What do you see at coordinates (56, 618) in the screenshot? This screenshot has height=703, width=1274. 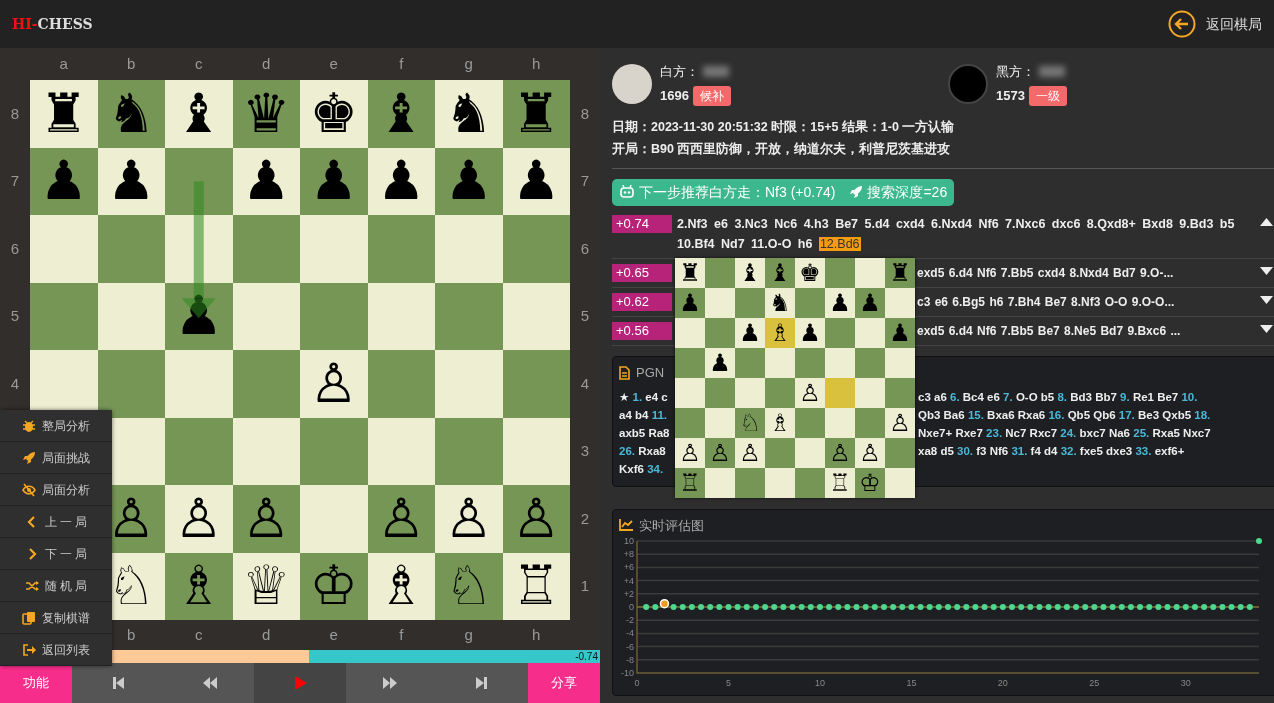 I see `menu-item: 复制棋谱` at bounding box center [56, 618].